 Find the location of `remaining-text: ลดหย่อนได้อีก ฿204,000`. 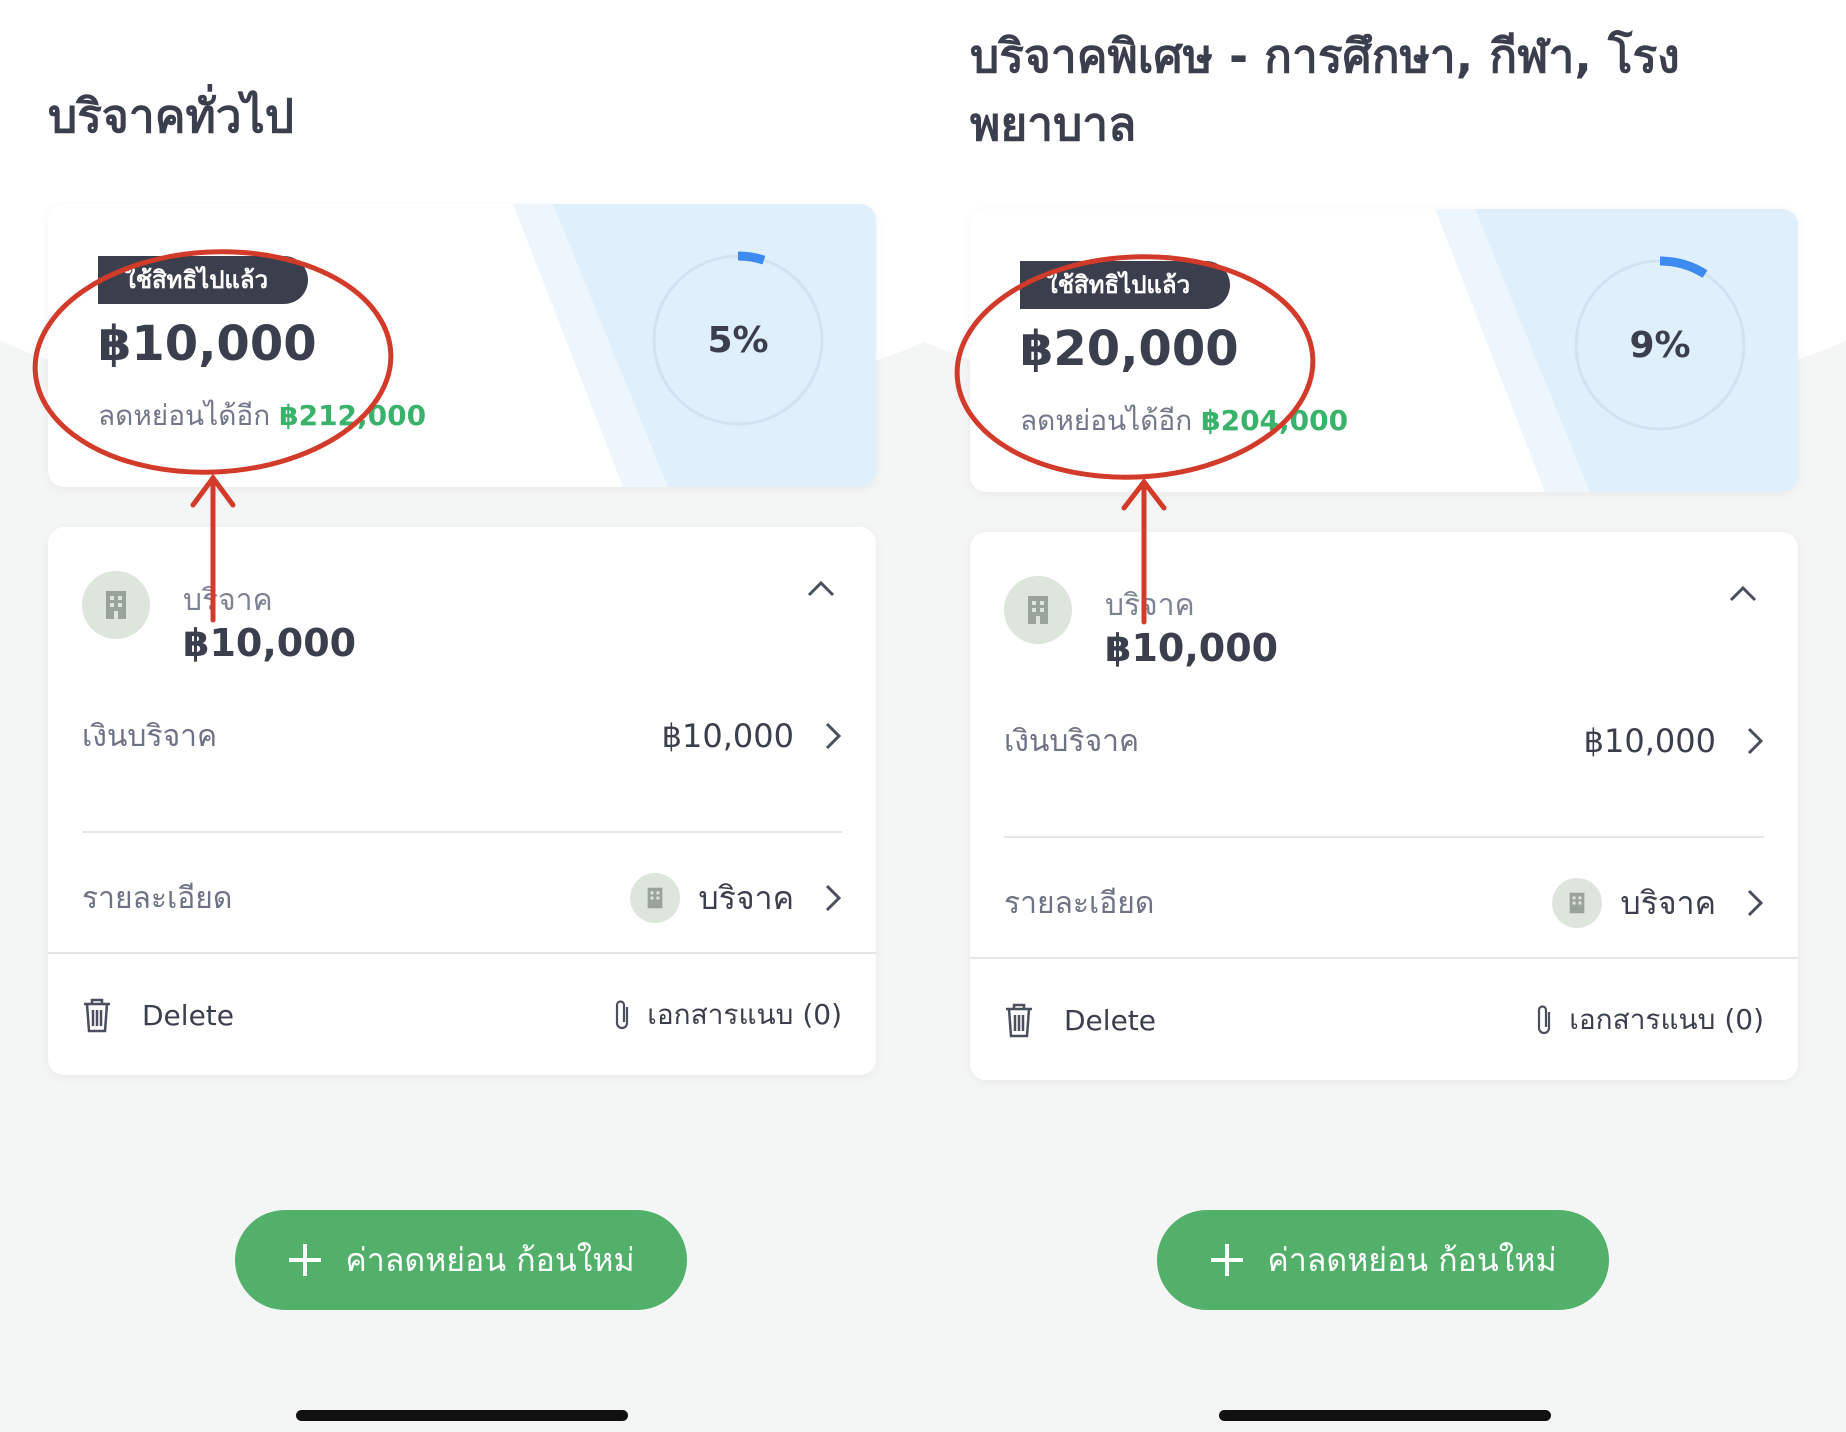

remaining-text: ลดหย่อนได้อีก ฿204,000 is located at coordinates (1184, 421).